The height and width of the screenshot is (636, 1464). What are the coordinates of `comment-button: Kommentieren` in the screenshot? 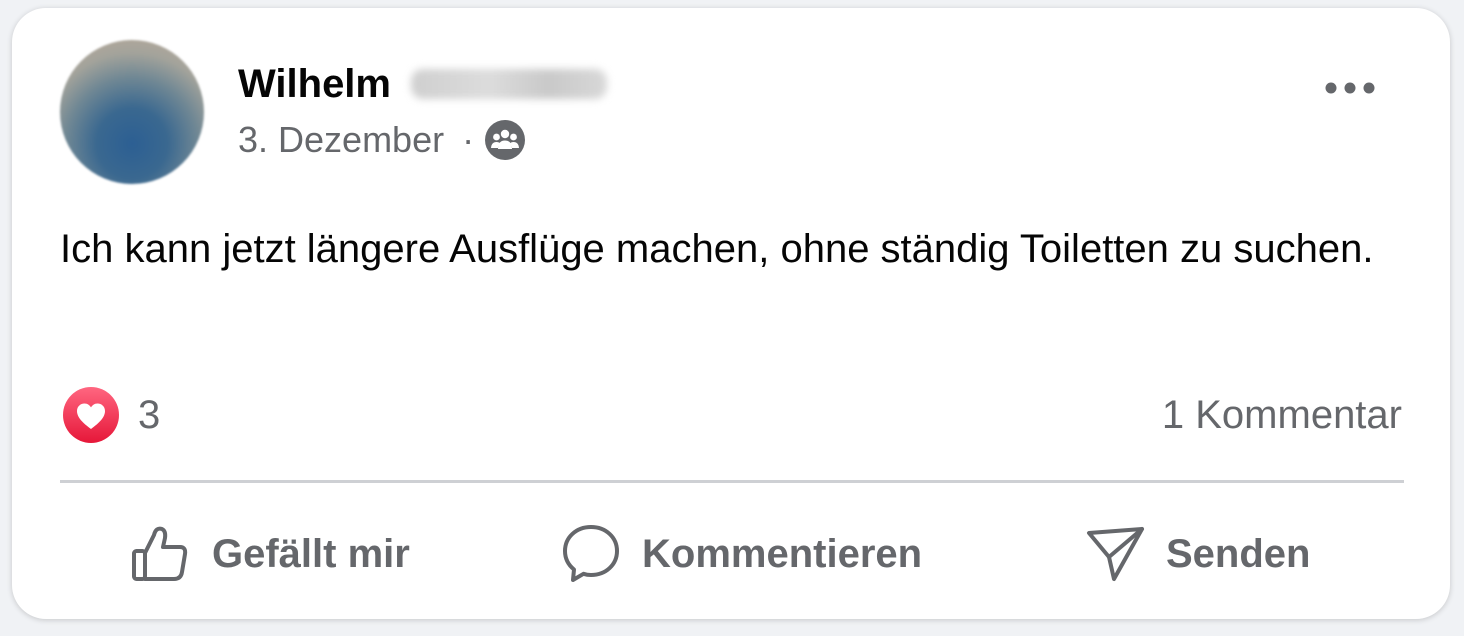 It's located at (741, 554).